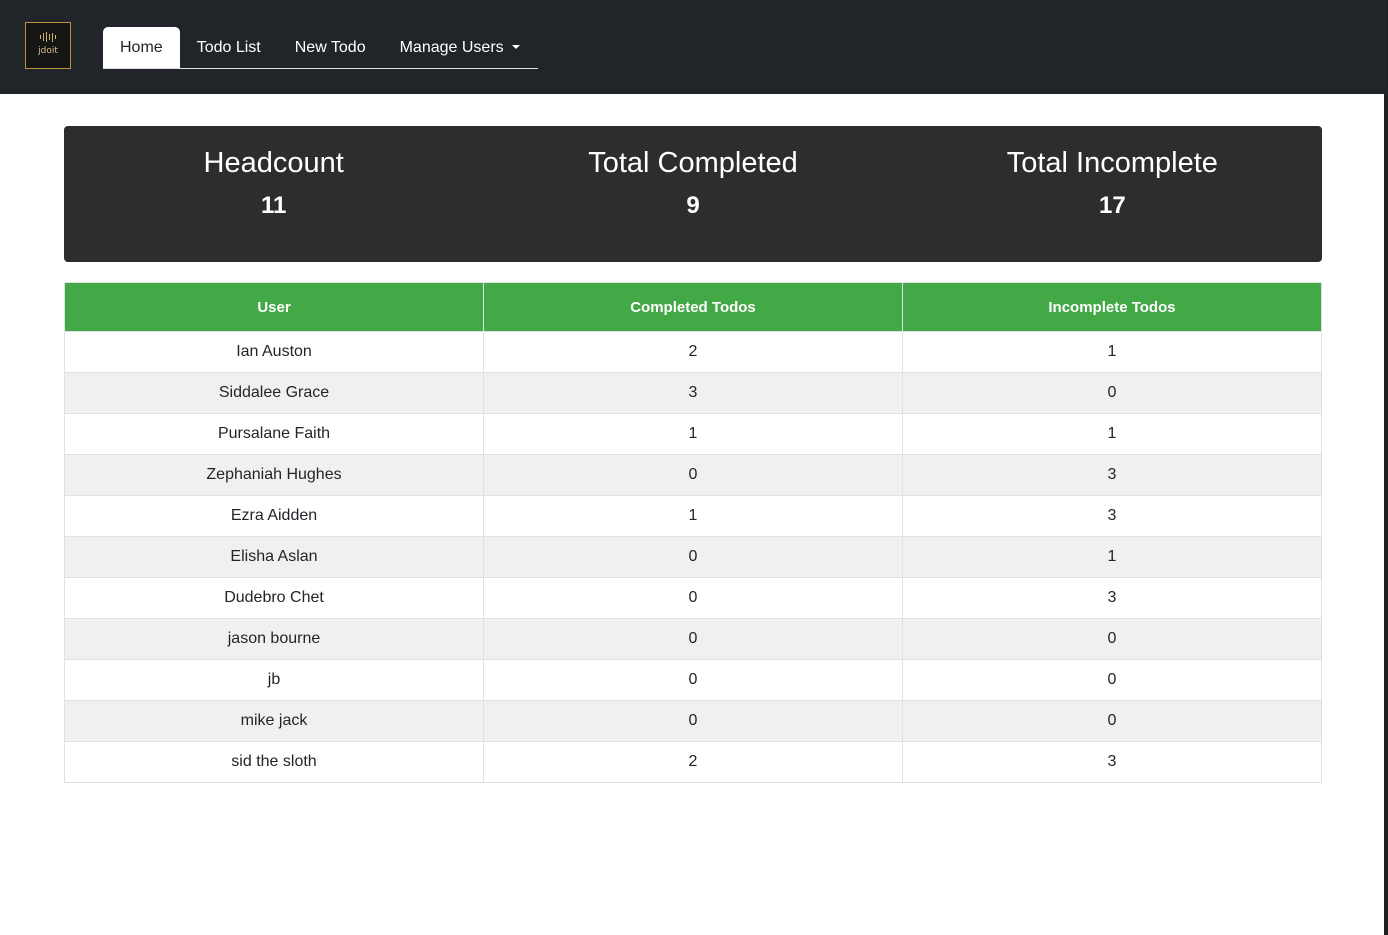 This screenshot has height=935, width=1388. What do you see at coordinates (515, 47) in the screenshot?
I see `caret-down-icon` at bounding box center [515, 47].